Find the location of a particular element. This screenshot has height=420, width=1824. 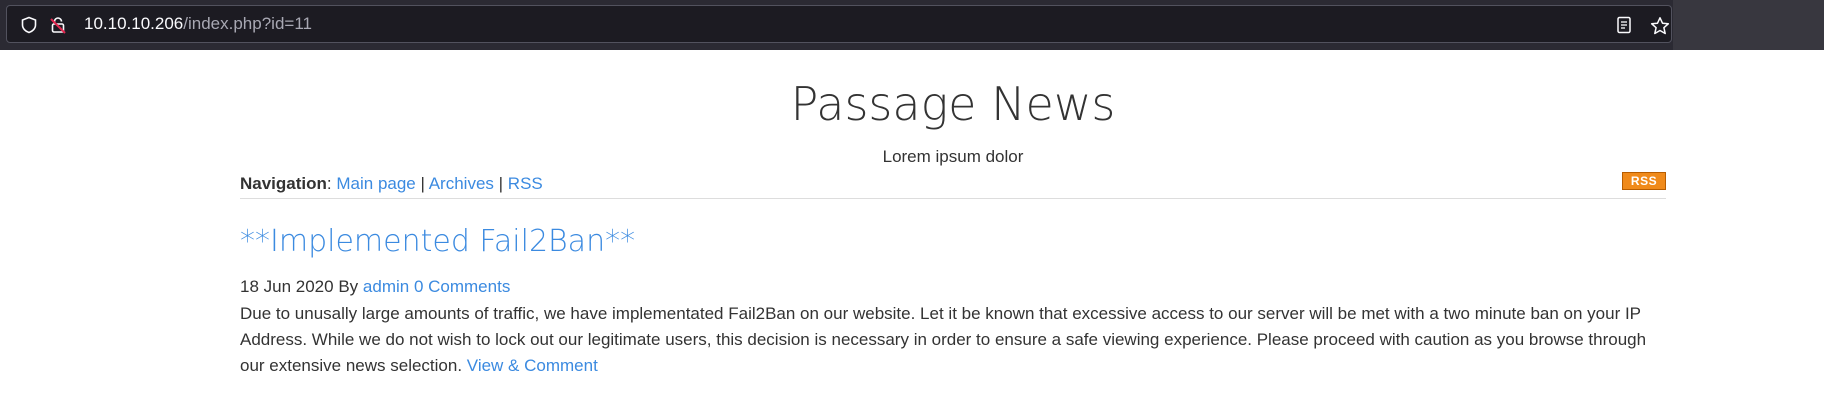

nav-label: Navigation is located at coordinates (283, 183).